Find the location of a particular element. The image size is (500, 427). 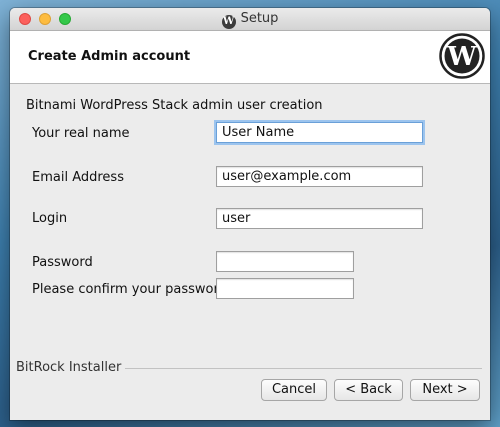

page-title: Create Admin account is located at coordinates (109, 56).